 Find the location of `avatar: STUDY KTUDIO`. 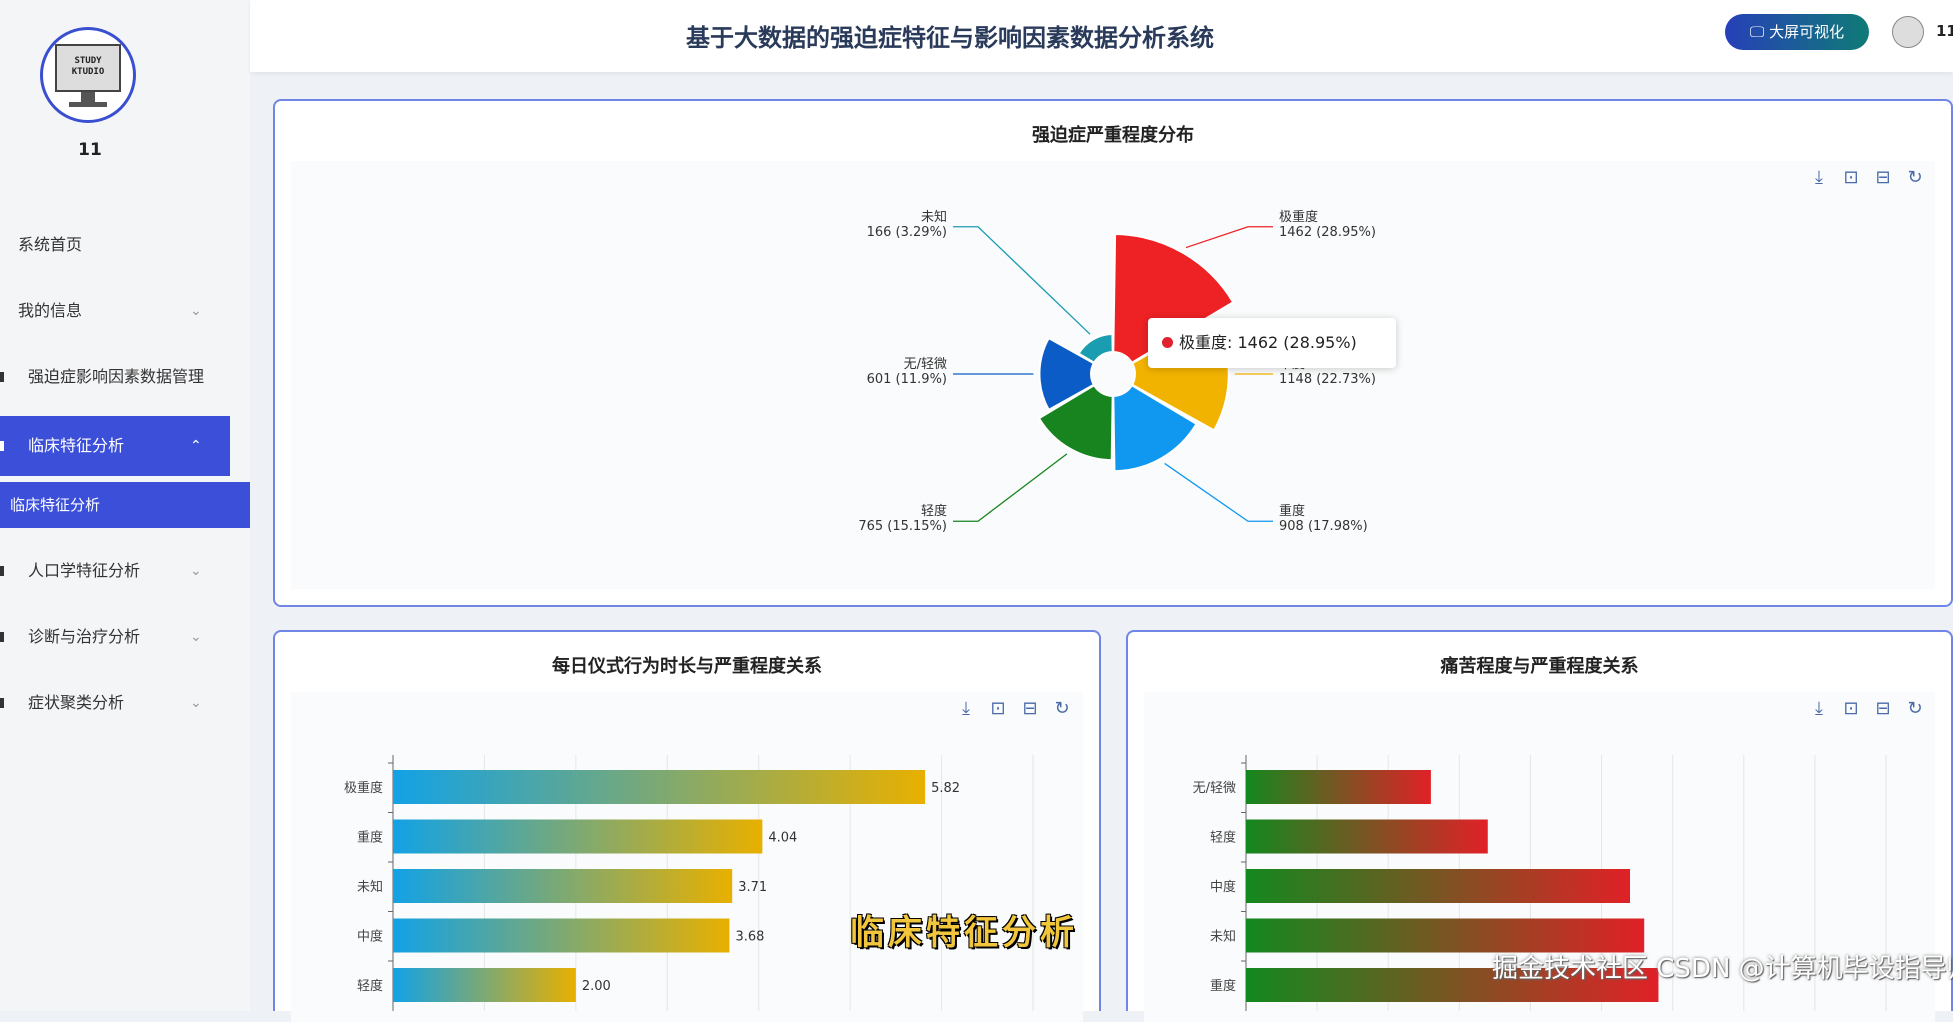

avatar: STUDY KTUDIO is located at coordinates (88, 75).